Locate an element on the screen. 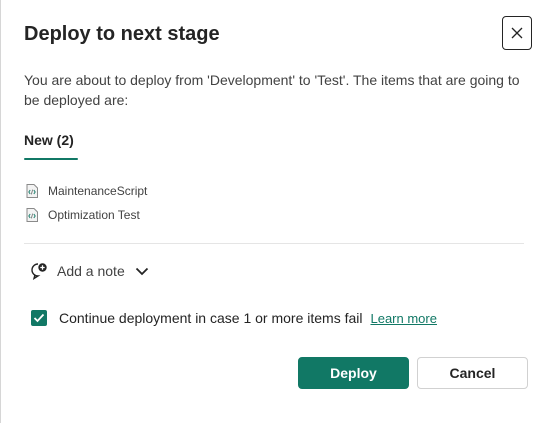 Image resolution: width=548 pixels, height=423 pixels. divider is located at coordinates (274, 243).